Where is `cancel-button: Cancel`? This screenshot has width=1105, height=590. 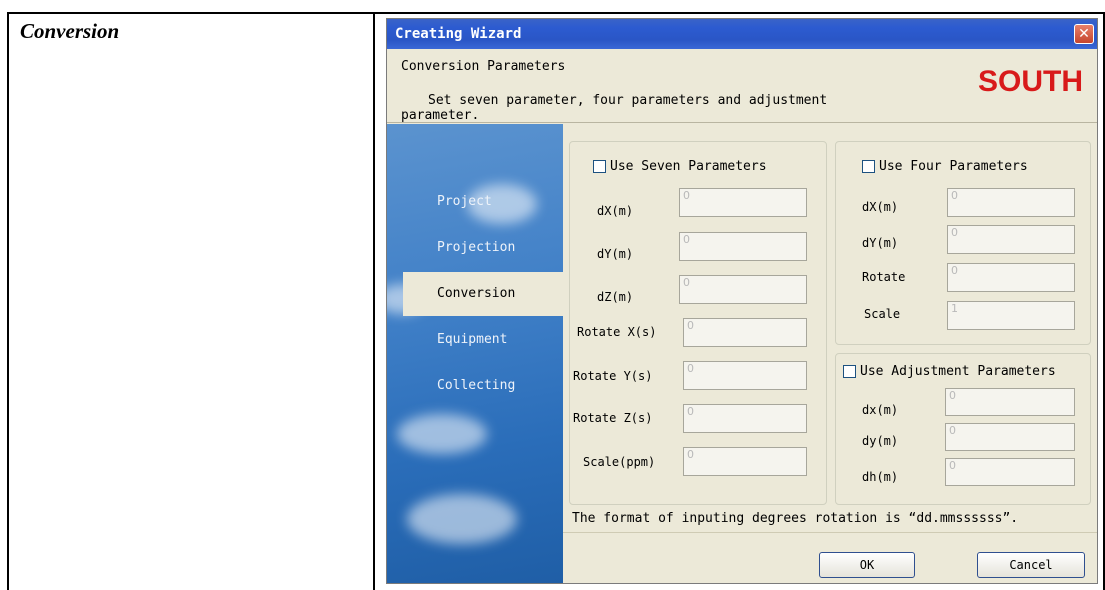 cancel-button: Cancel is located at coordinates (1031, 565).